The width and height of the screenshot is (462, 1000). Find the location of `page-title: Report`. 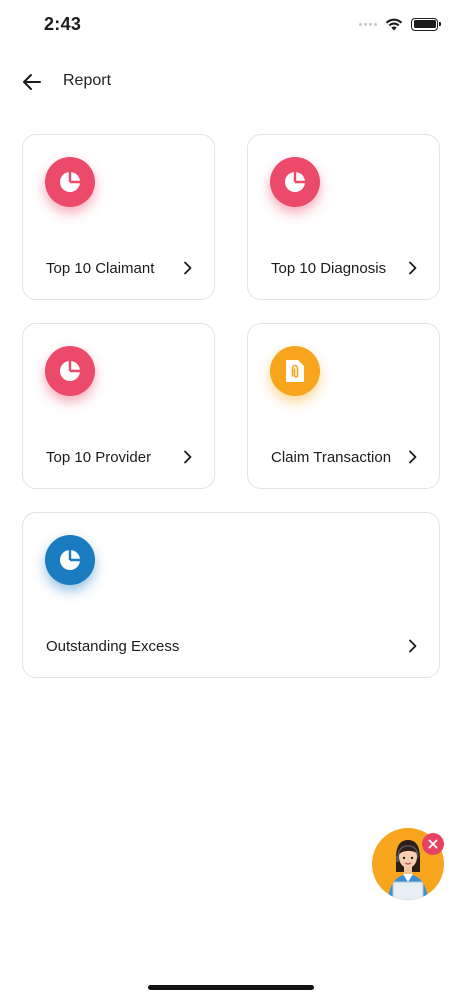

page-title: Report is located at coordinates (87, 80).